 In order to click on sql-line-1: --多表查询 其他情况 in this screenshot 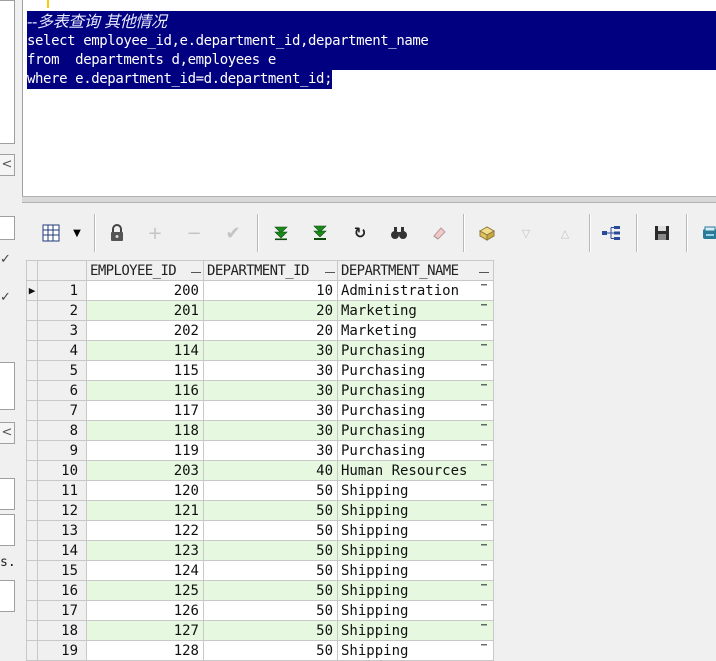, I will do `click(371, 21)`.